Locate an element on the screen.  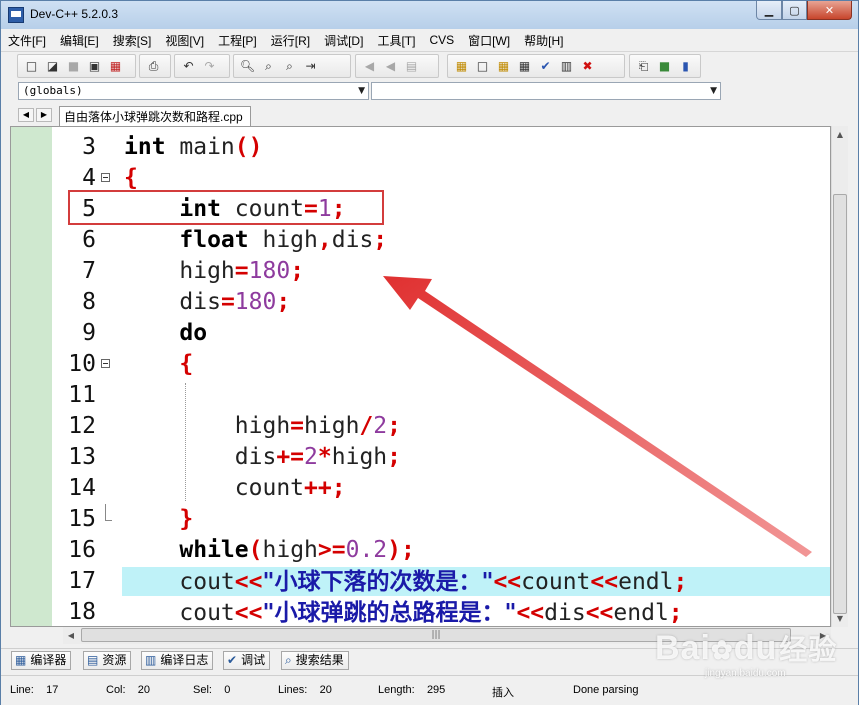
scroll-left-button: ◀ is located at coordinates (71, 635).